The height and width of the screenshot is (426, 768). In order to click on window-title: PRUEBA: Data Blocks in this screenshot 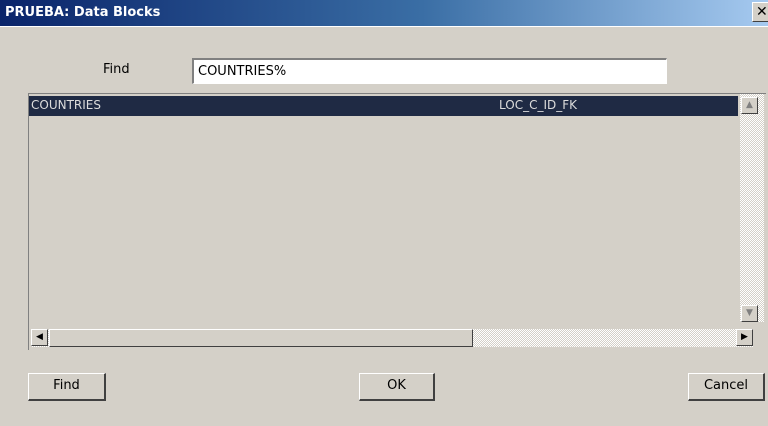, I will do `click(83, 12)`.